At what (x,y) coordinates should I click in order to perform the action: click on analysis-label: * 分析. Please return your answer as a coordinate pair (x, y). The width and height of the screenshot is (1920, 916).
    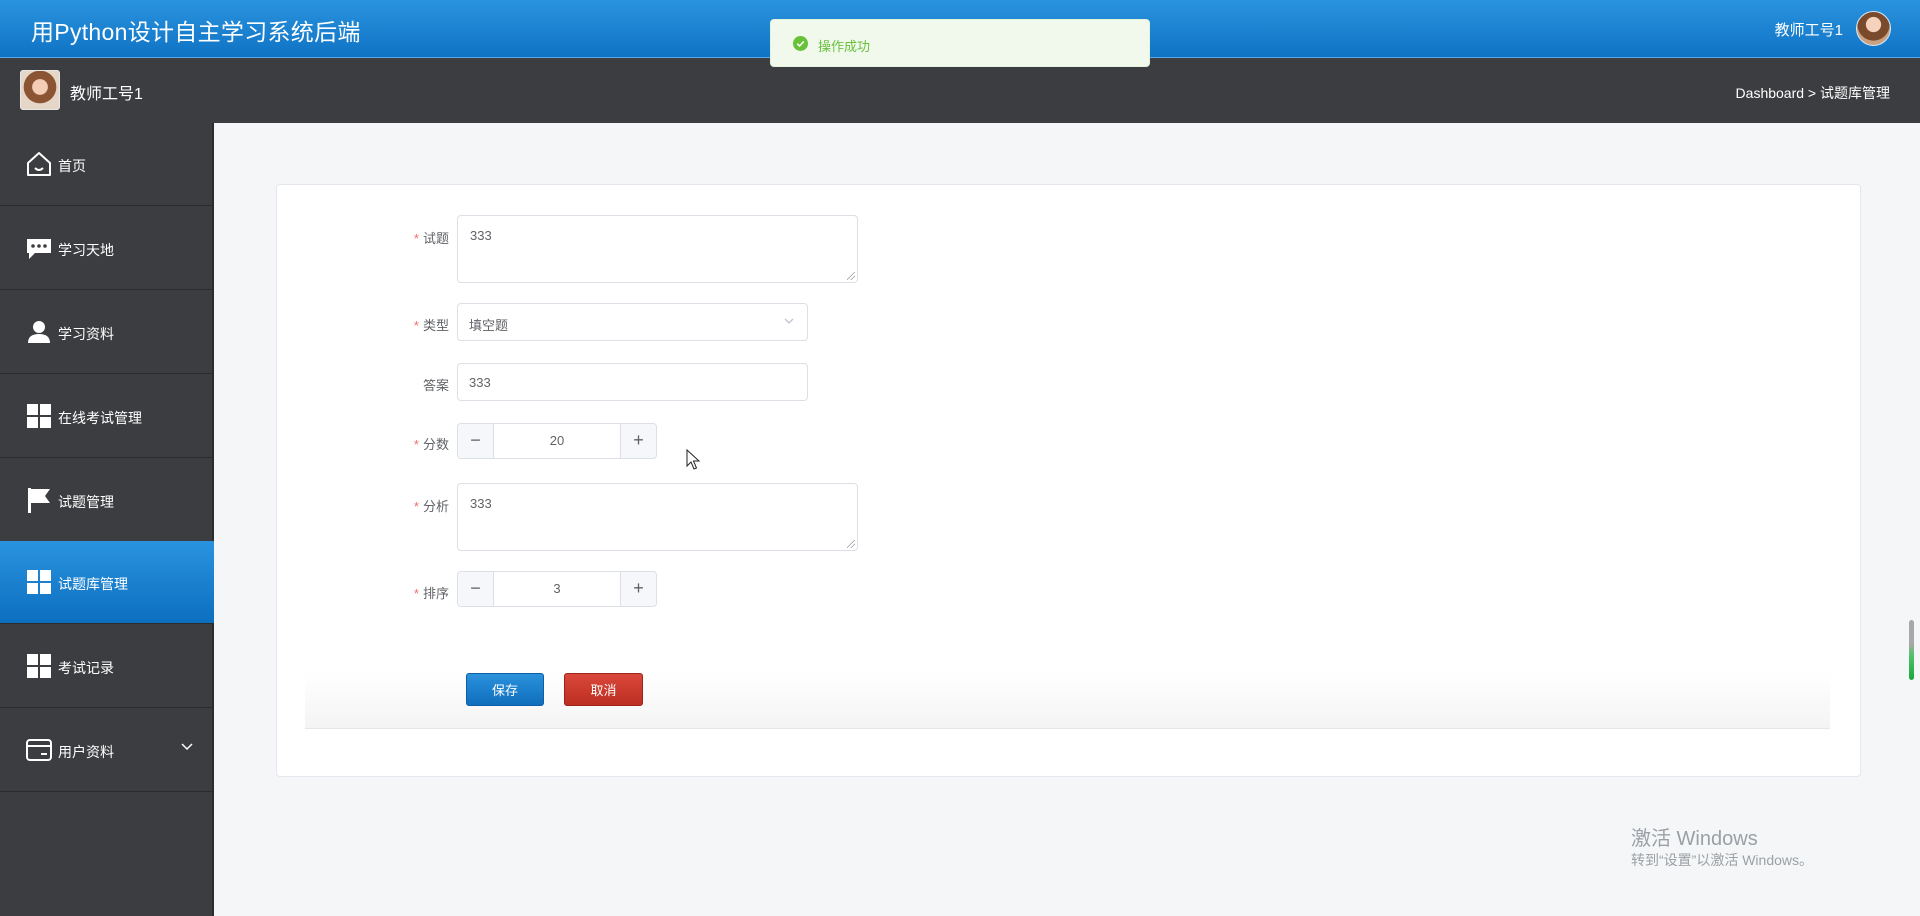
    Looking at the image, I should click on (431, 506).